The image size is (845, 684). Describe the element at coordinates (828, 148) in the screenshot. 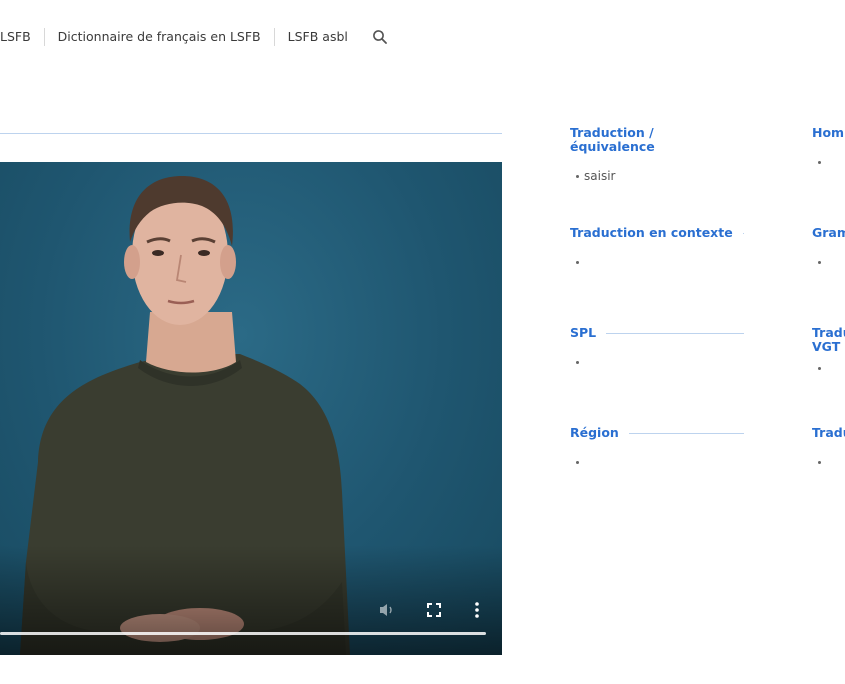

I see `section-homonymes: Hom` at that location.